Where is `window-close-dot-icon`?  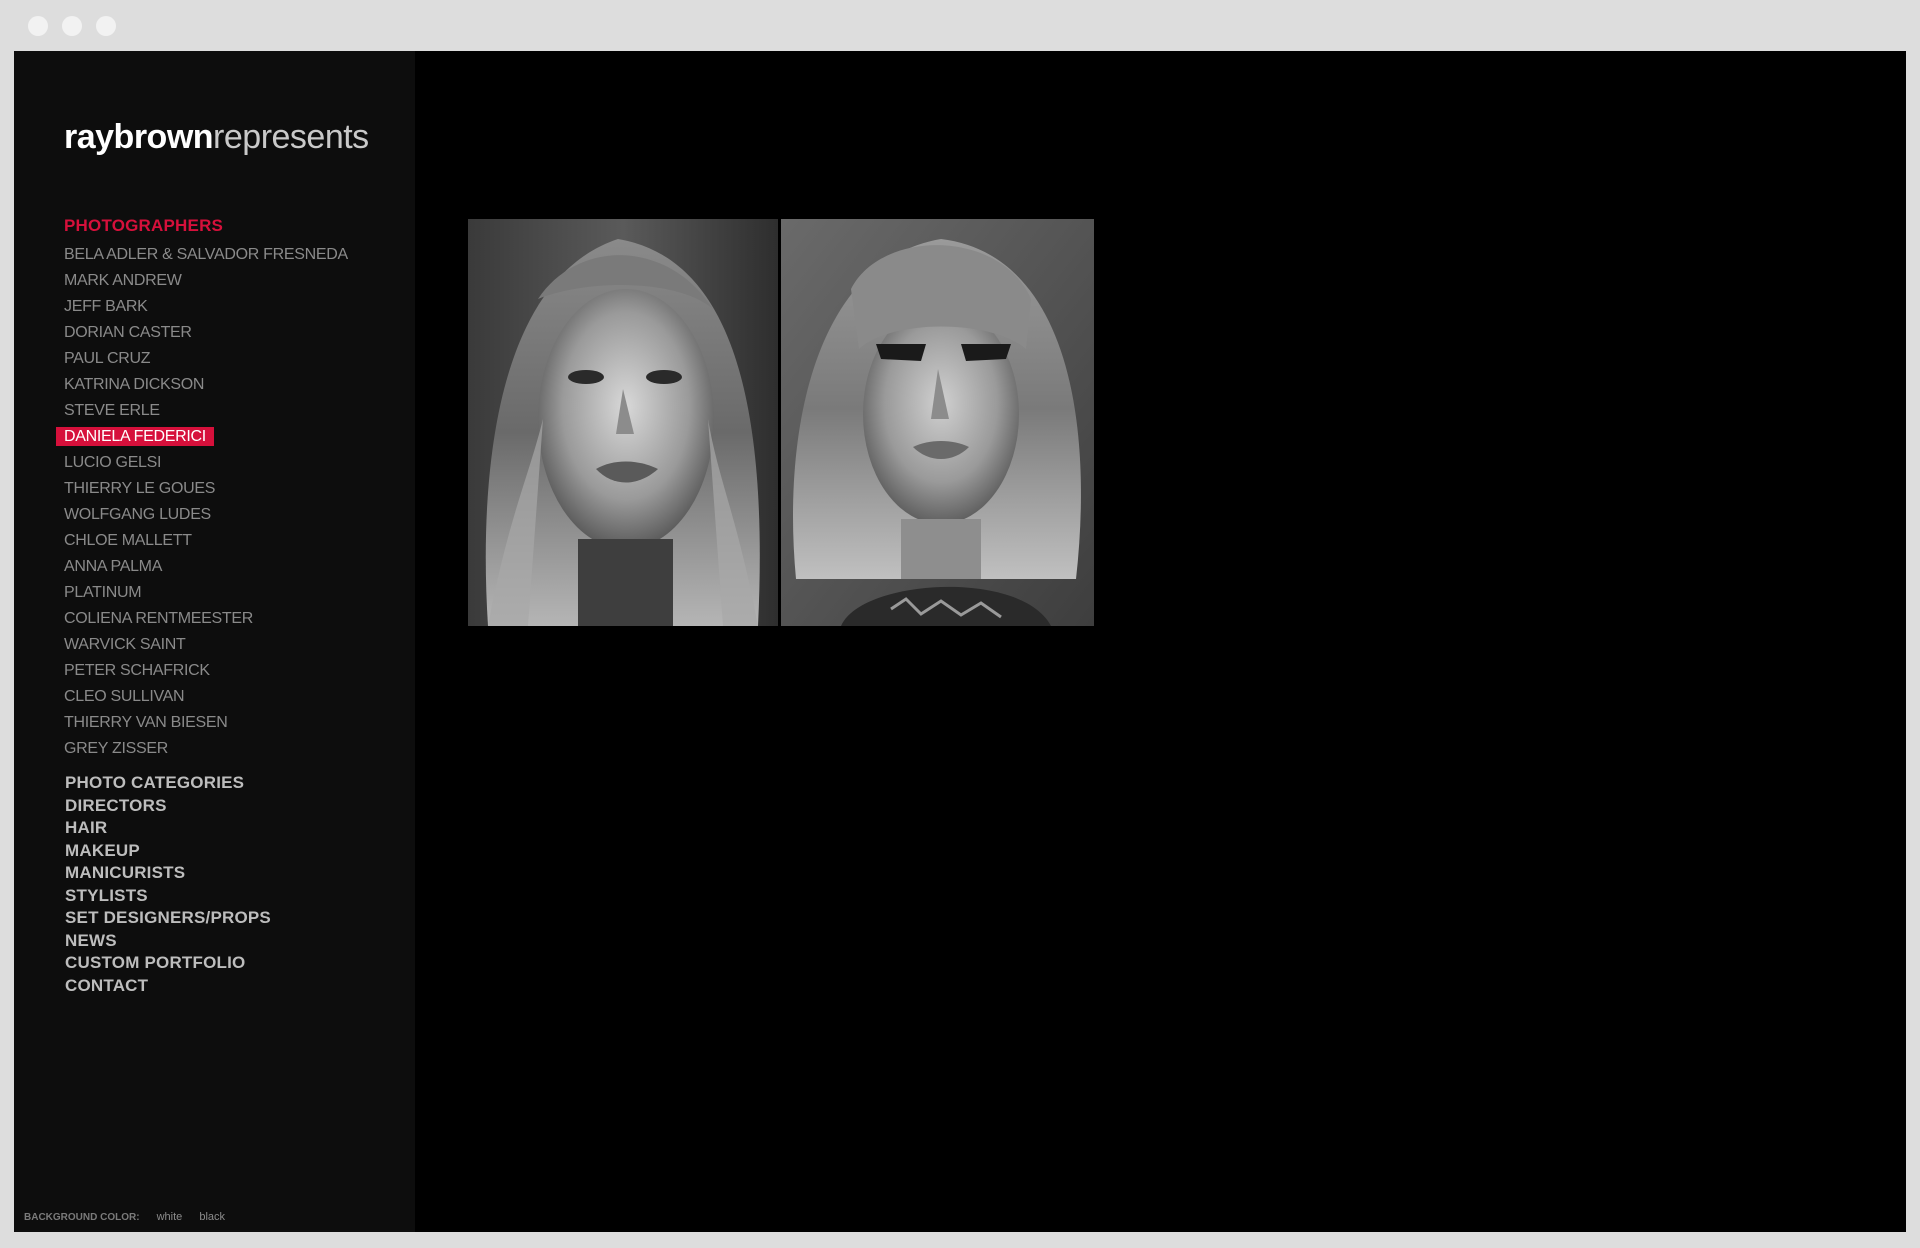
window-close-dot-icon is located at coordinates (38, 26).